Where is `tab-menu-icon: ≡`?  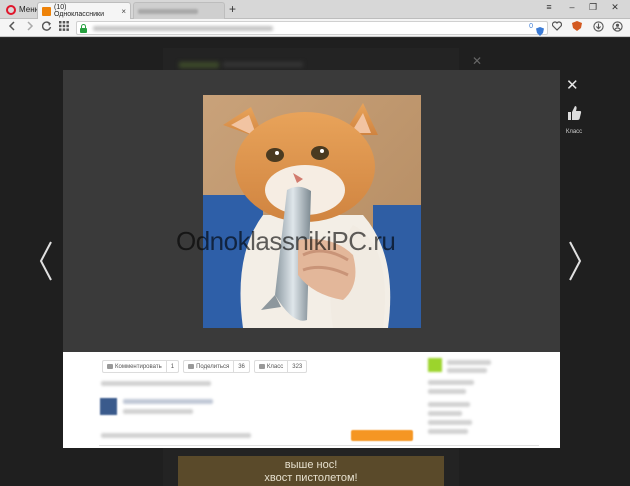 tab-menu-icon: ≡ is located at coordinates (549, 7).